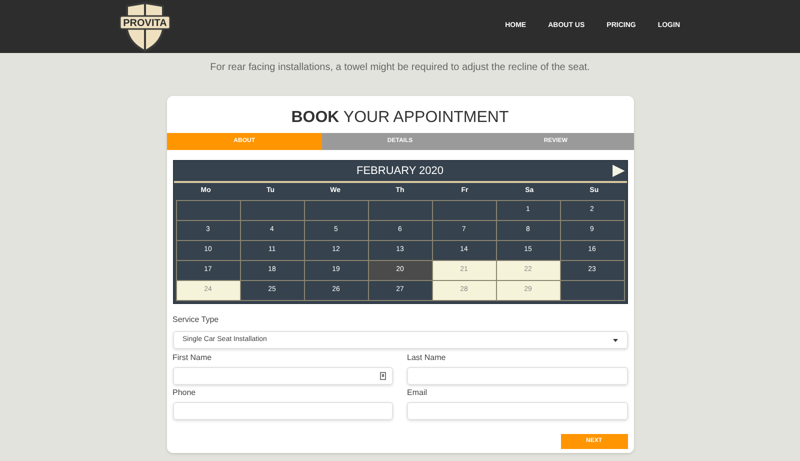  Describe the element at coordinates (400, 118) in the screenshot. I see `card-title: BOOK YOUR APPOINTMENT` at that location.